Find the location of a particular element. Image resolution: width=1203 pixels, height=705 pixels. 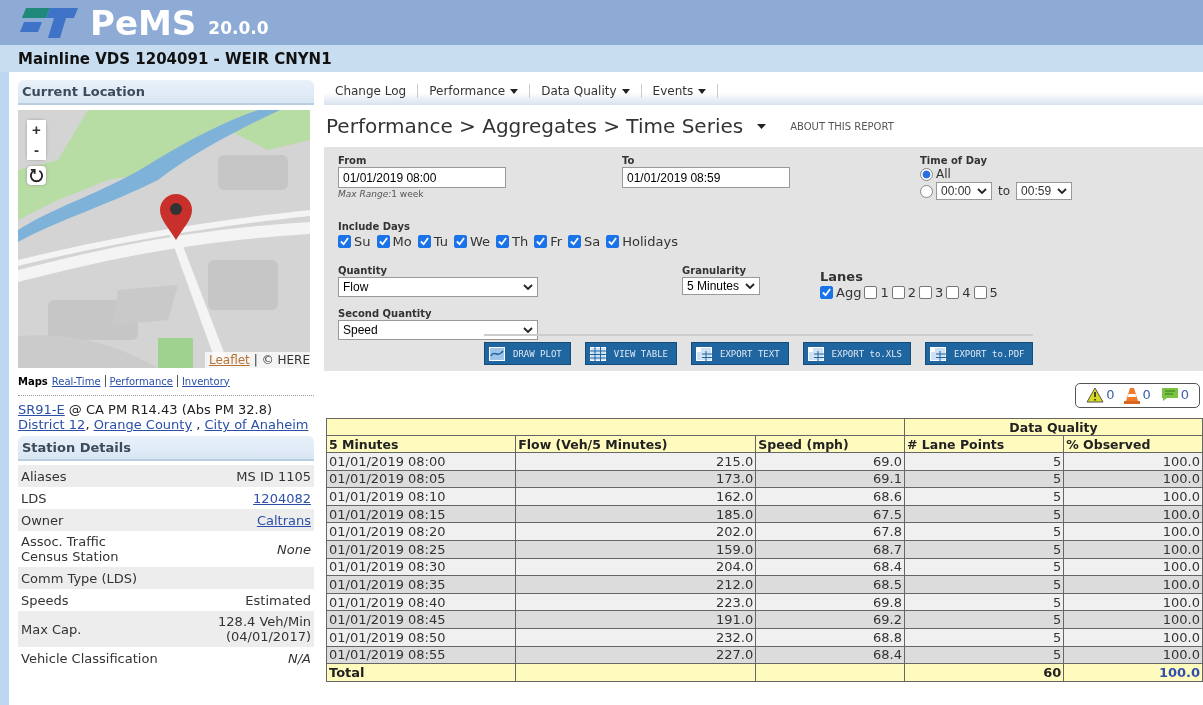

checkbox-label: Tu is located at coordinates (440, 241).